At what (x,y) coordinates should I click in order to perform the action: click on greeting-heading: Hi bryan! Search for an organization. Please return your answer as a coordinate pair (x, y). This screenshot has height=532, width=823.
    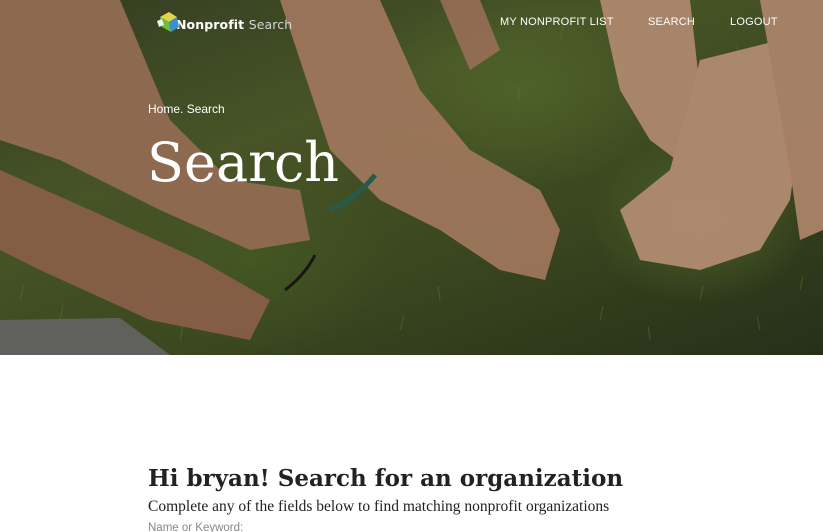
    Looking at the image, I should click on (386, 478).